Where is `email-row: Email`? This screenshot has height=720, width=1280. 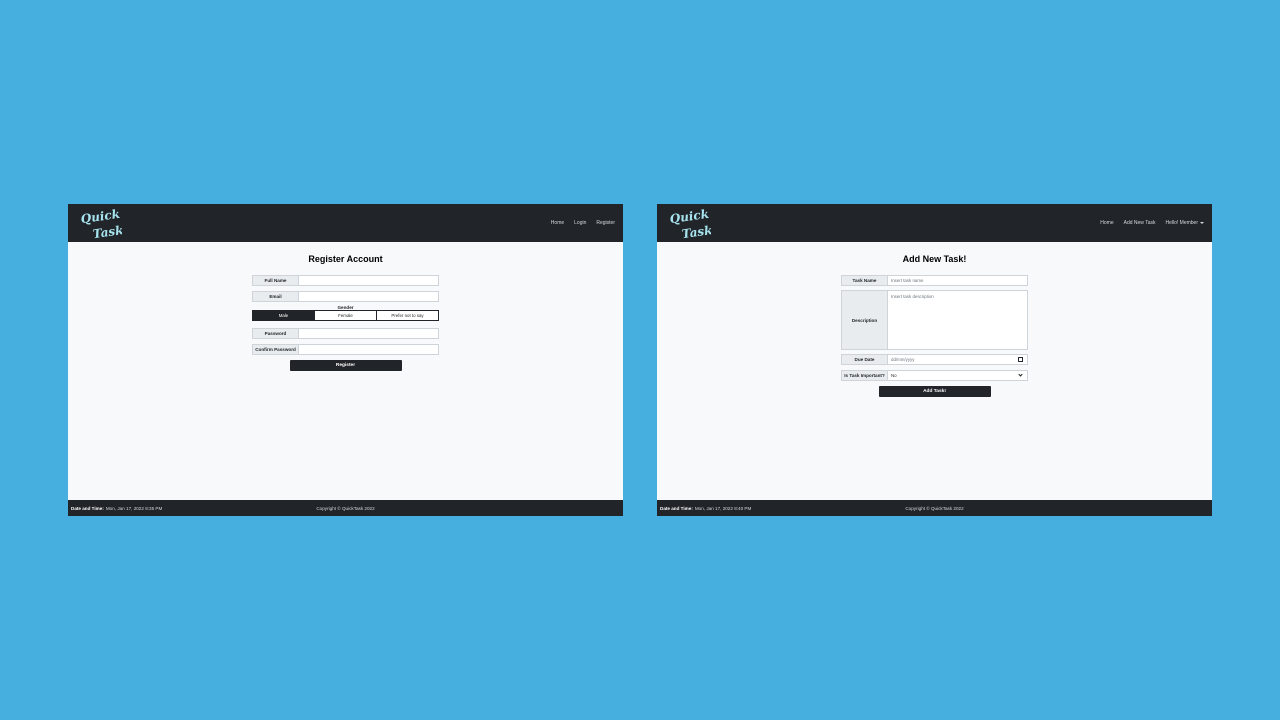
email-row: Email is located at coordinates (345, 296).